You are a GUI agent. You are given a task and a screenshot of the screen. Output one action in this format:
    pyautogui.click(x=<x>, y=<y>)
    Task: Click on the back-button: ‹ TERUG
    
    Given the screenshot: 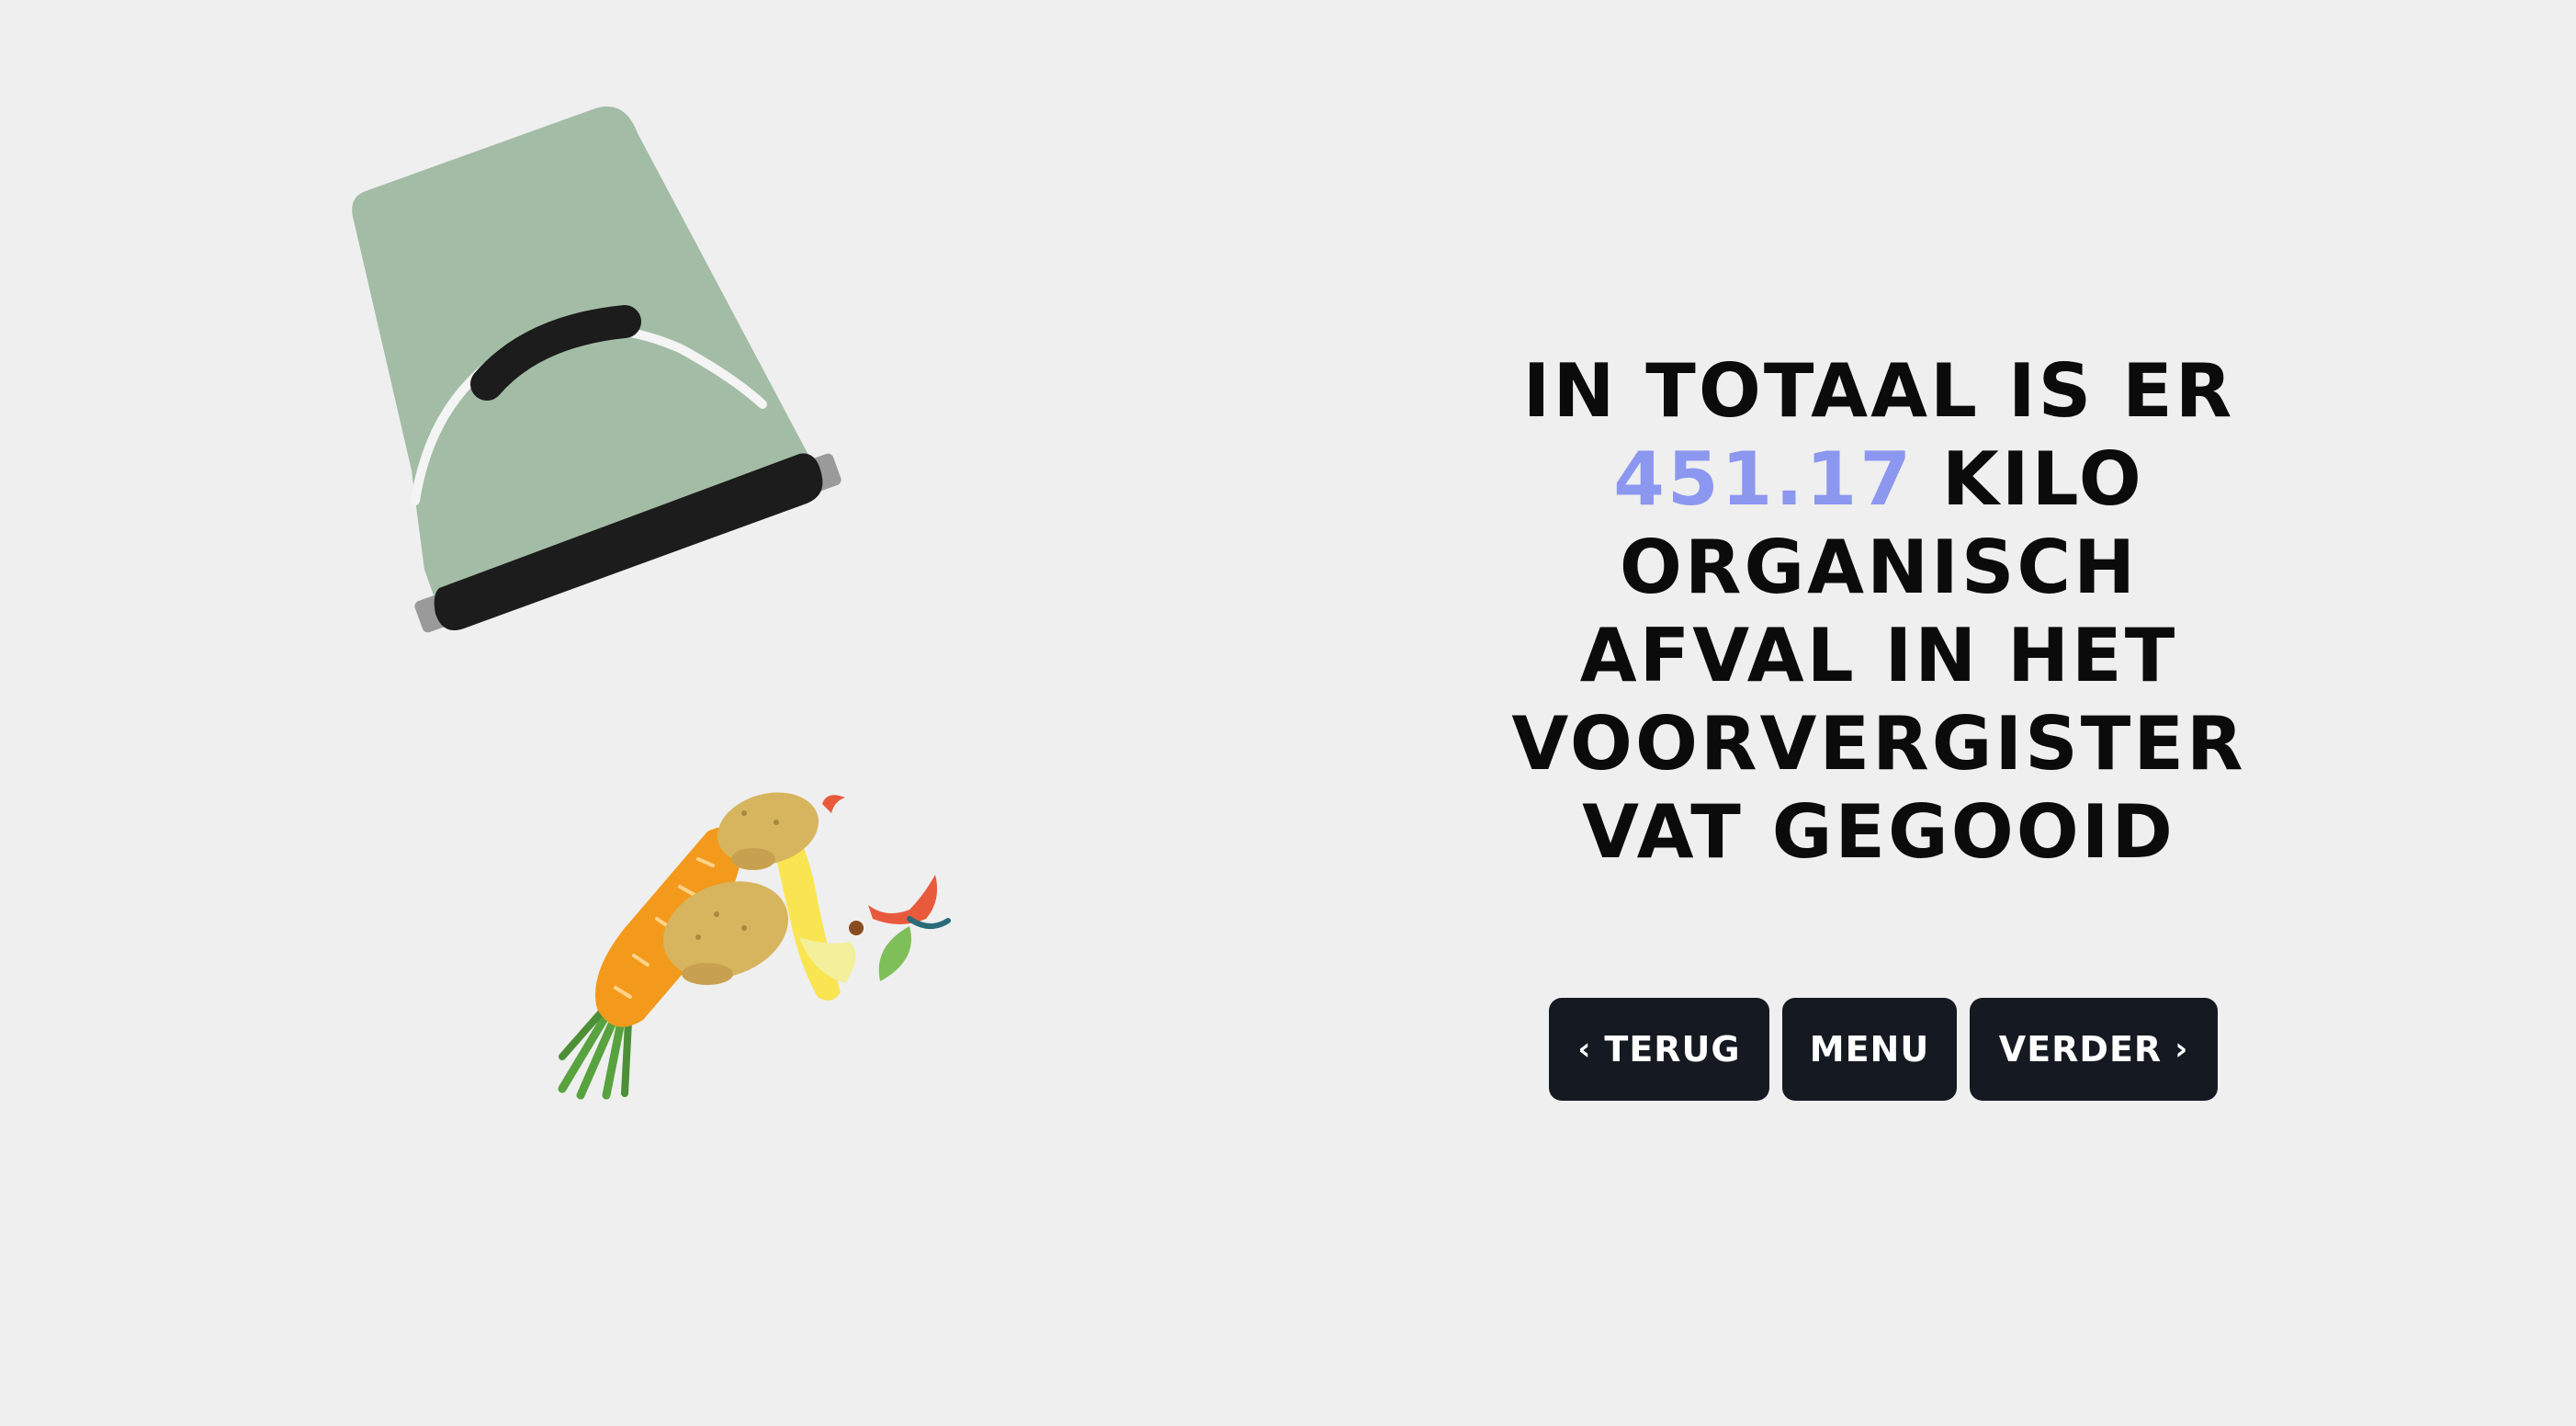 What is the action you would take?
    pyautogui.click(x=1659, y=1049)
    